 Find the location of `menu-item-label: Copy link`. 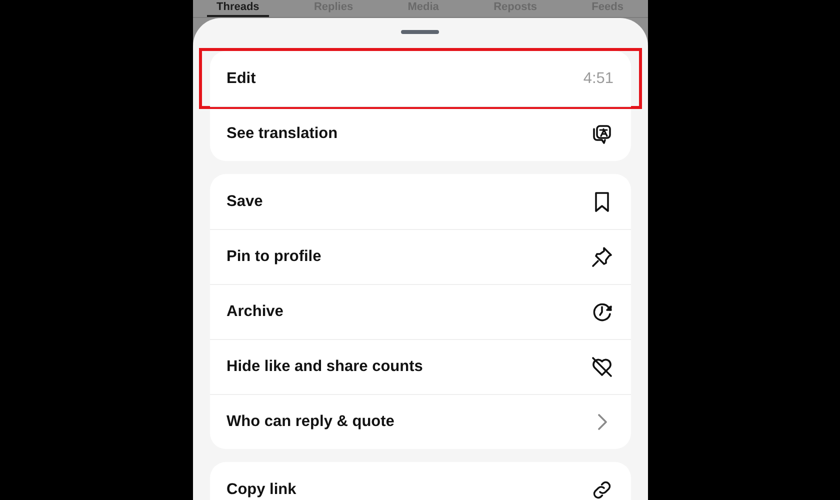

menu-item-label: Copy link is located at coordinates (261, 489).